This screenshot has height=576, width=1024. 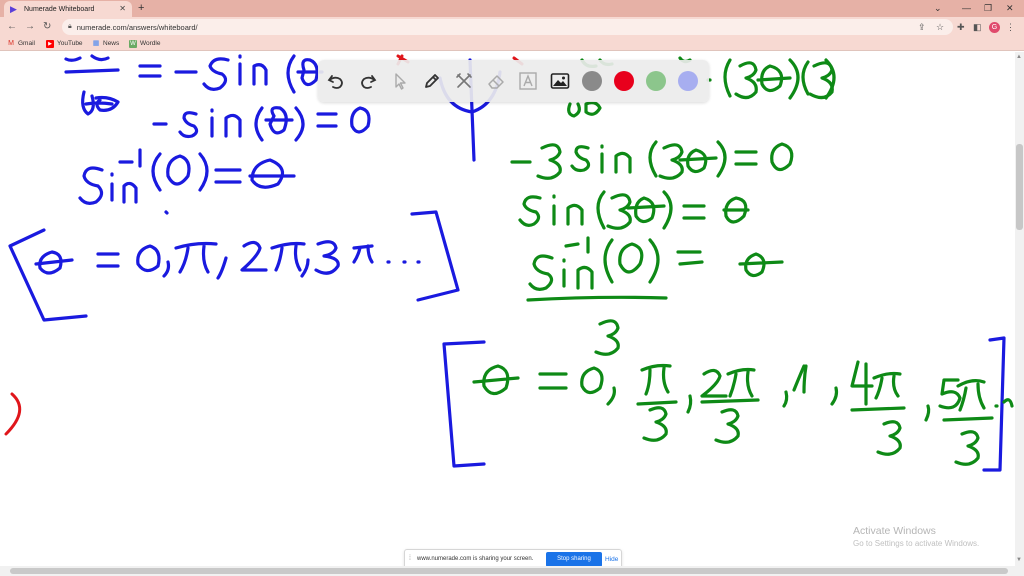 What do you see at coordinates (1010, 8) in the screenshot?
I see `close-window-icon: ✕` at bounding box center [1010, 8].